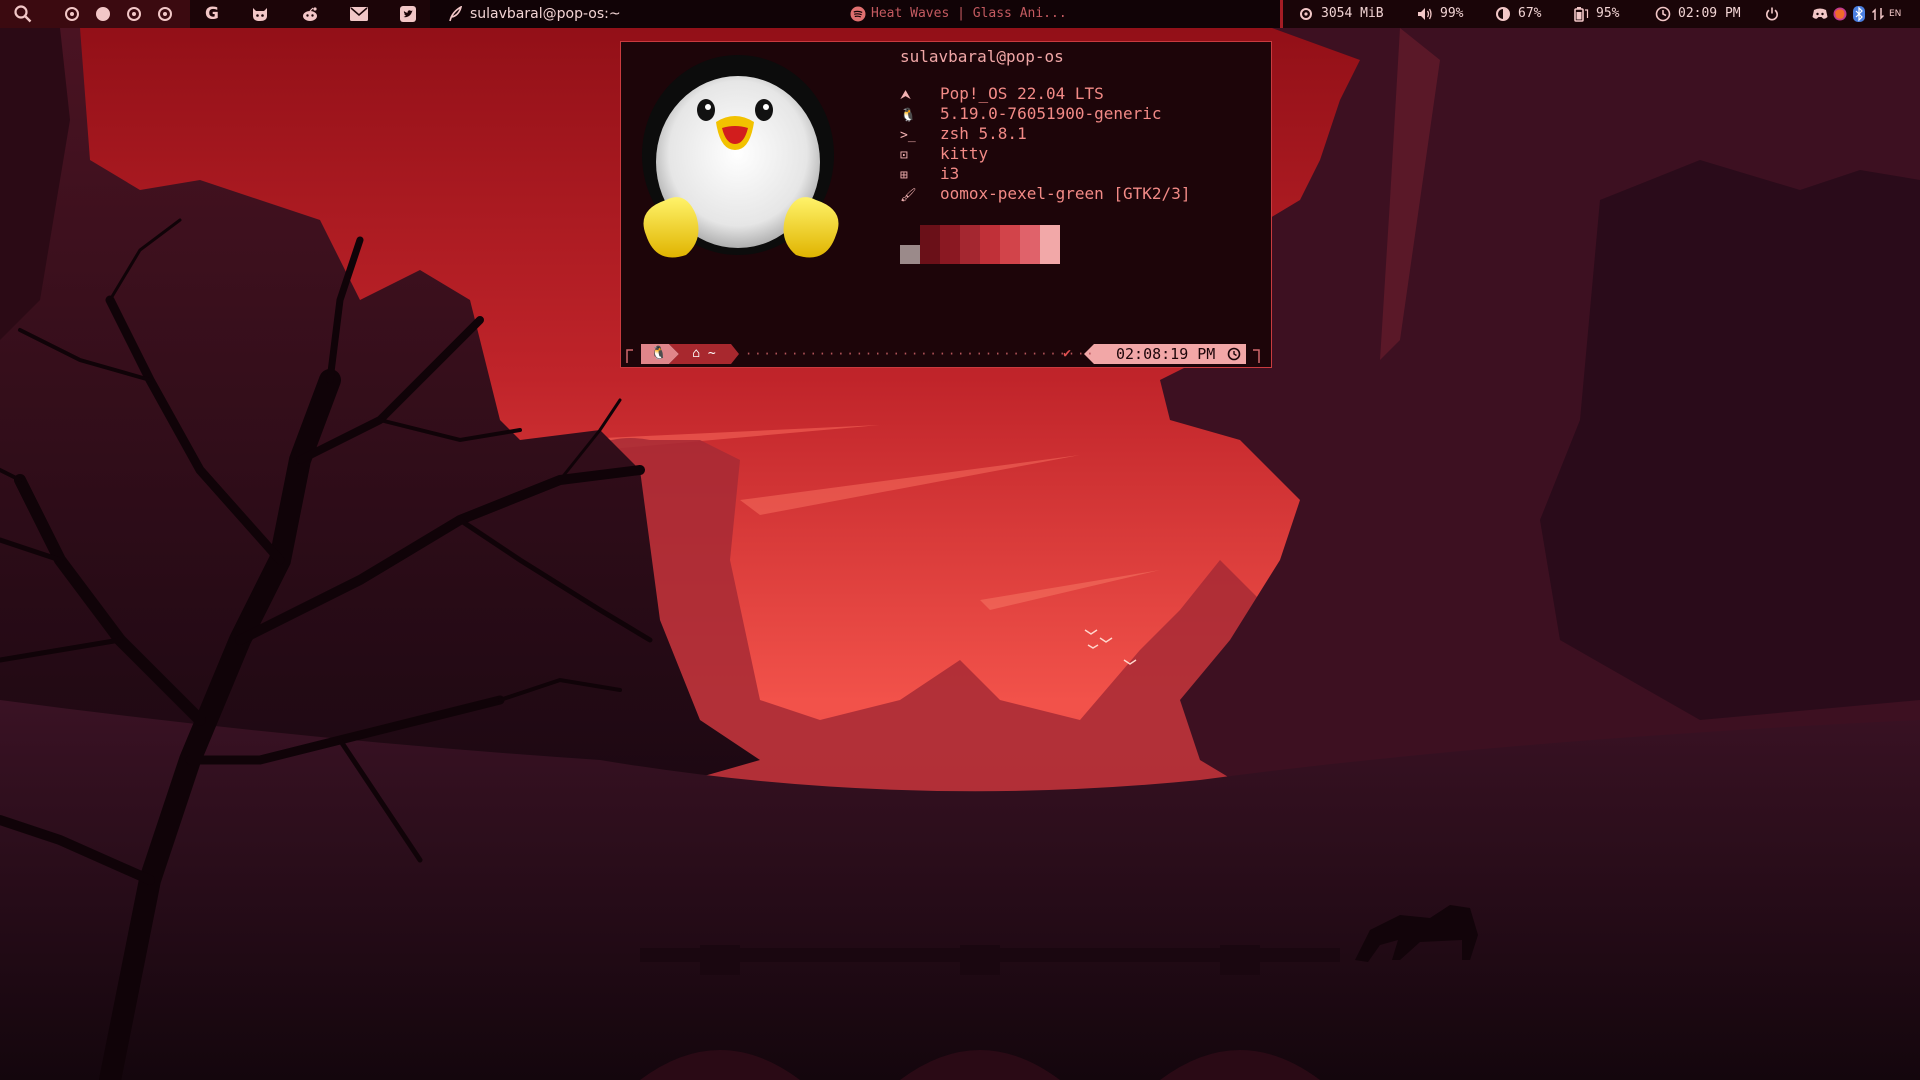 Image resolution: width=1920 pixels, height=1080 pixels. What do you see at coordinates (904, 175) in the screenshot?
I see `wm-icon: ⊞` at bounding box center [904, 175].